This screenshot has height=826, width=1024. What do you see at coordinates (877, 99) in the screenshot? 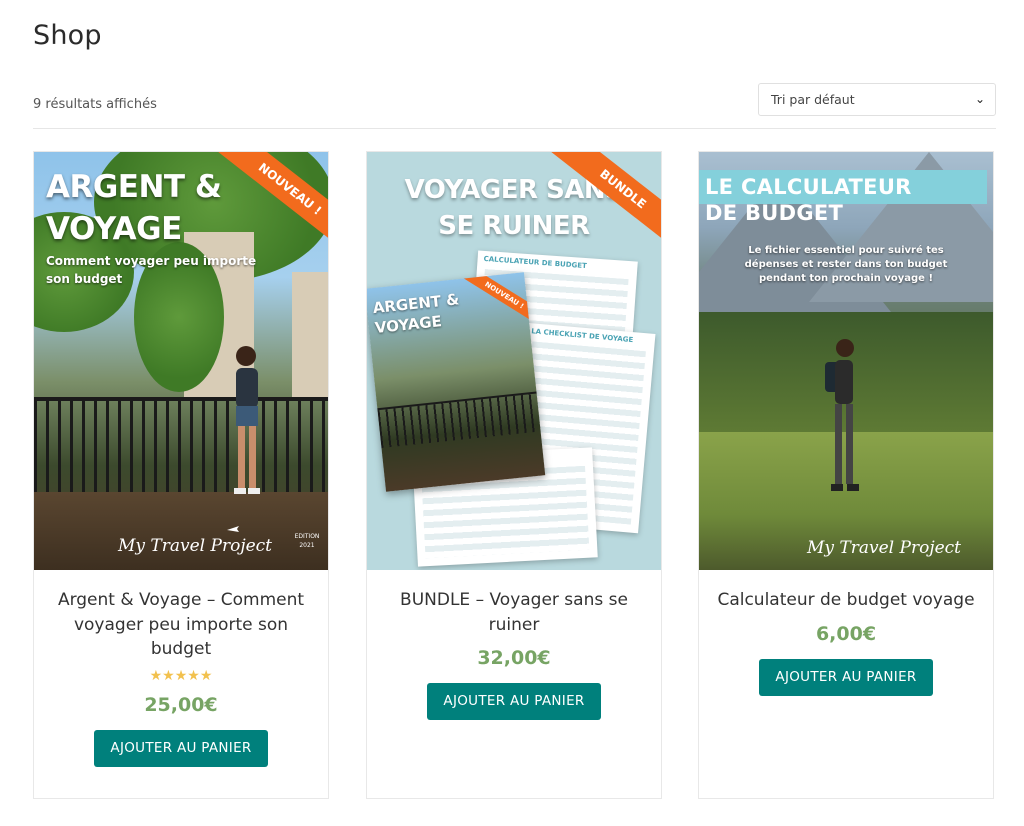
I see `sort-select: Tri par défaut ⌄` at bounding box center [877, 99].